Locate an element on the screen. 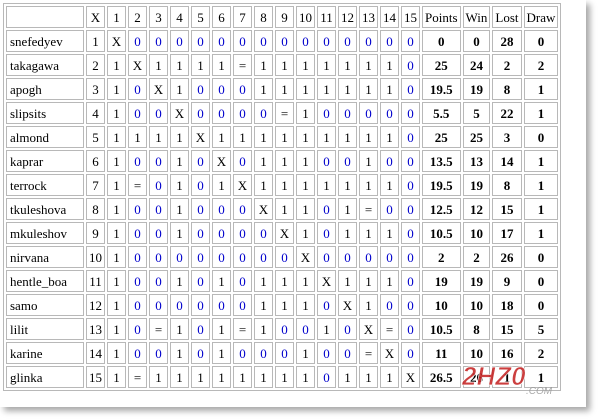  points-value: 26.5 is located at coordinates (441, 377).